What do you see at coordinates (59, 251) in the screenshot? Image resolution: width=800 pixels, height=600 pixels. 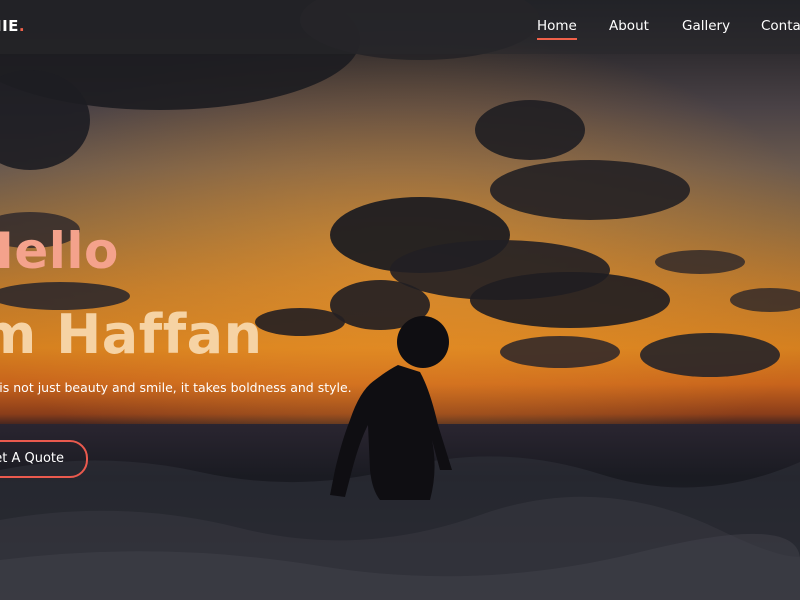 I see `hero-headline-line1: Hello` at bounding box center [59, 251].